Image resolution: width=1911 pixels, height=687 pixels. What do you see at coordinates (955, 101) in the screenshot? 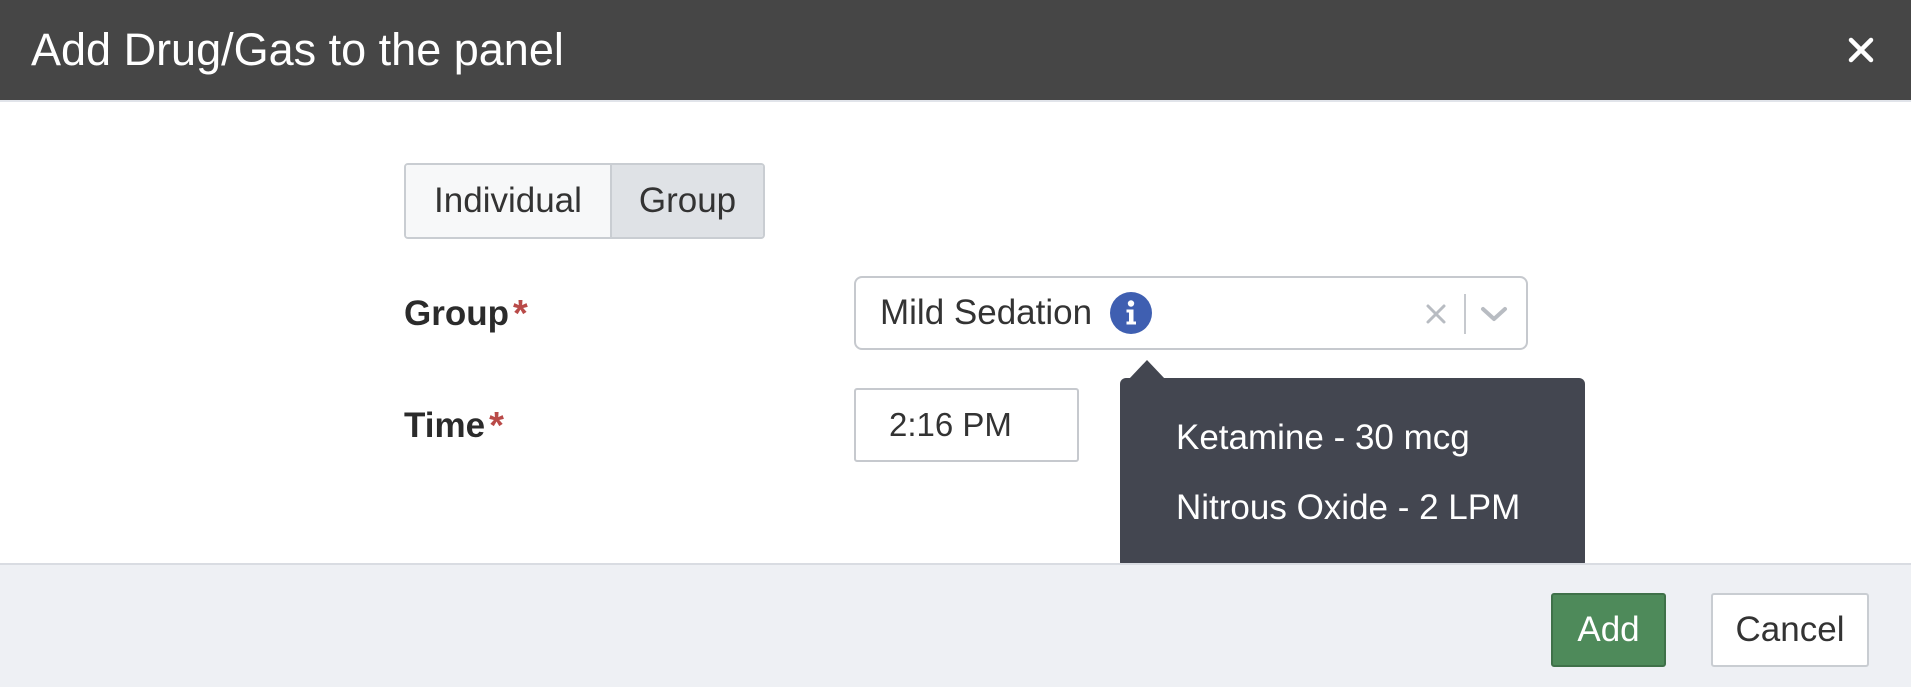
I see `header-divider` at bounding box center [955, 101].